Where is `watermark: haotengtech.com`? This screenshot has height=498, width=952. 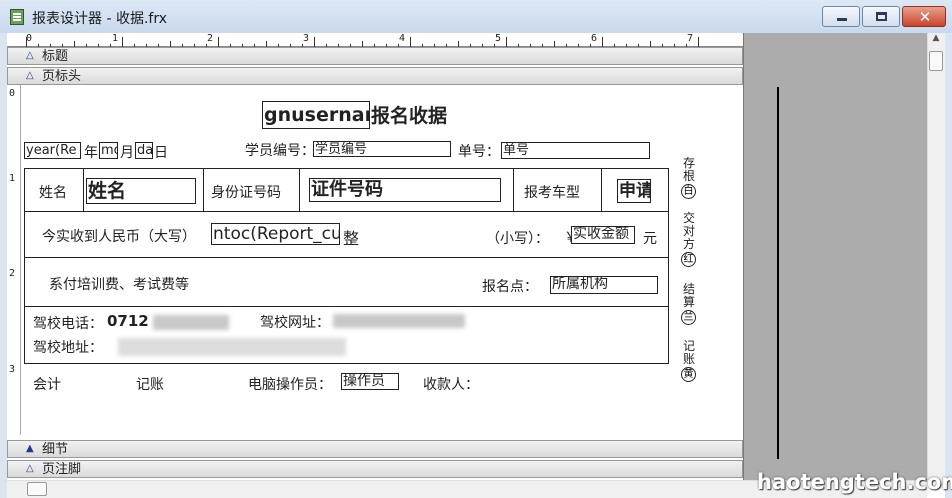
watermark: haotengtech.com is located at coordinates (854, 482).